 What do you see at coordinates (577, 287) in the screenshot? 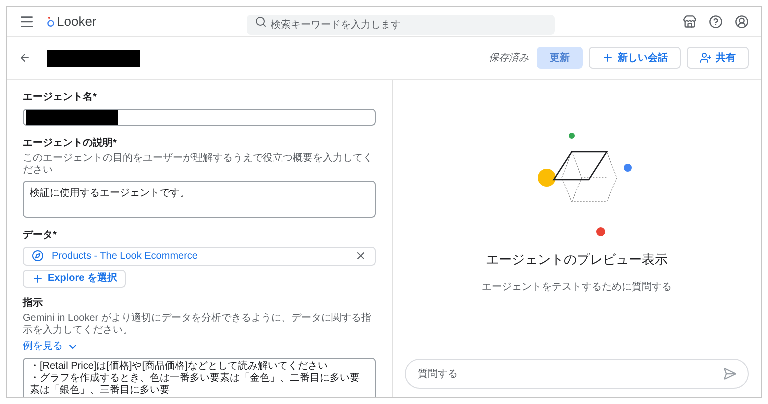
I see `preview-subtitle: エージェントをテストするために質問する` at bounding box center [577, 287].